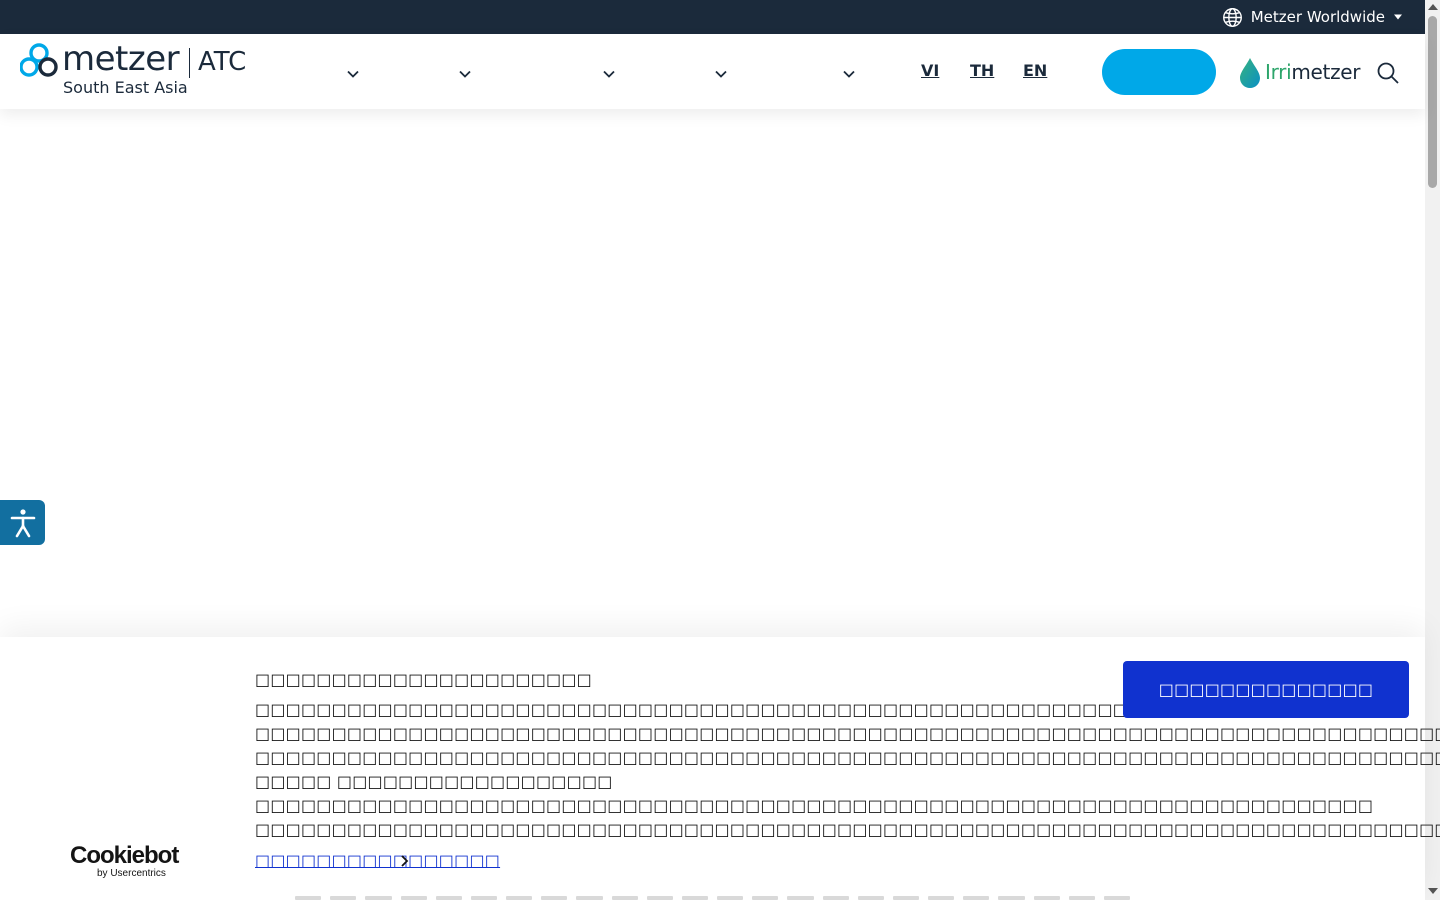 The image size is (1440, 900). I want to click on scroll-up-arrow-icon, so click(1433, 7).